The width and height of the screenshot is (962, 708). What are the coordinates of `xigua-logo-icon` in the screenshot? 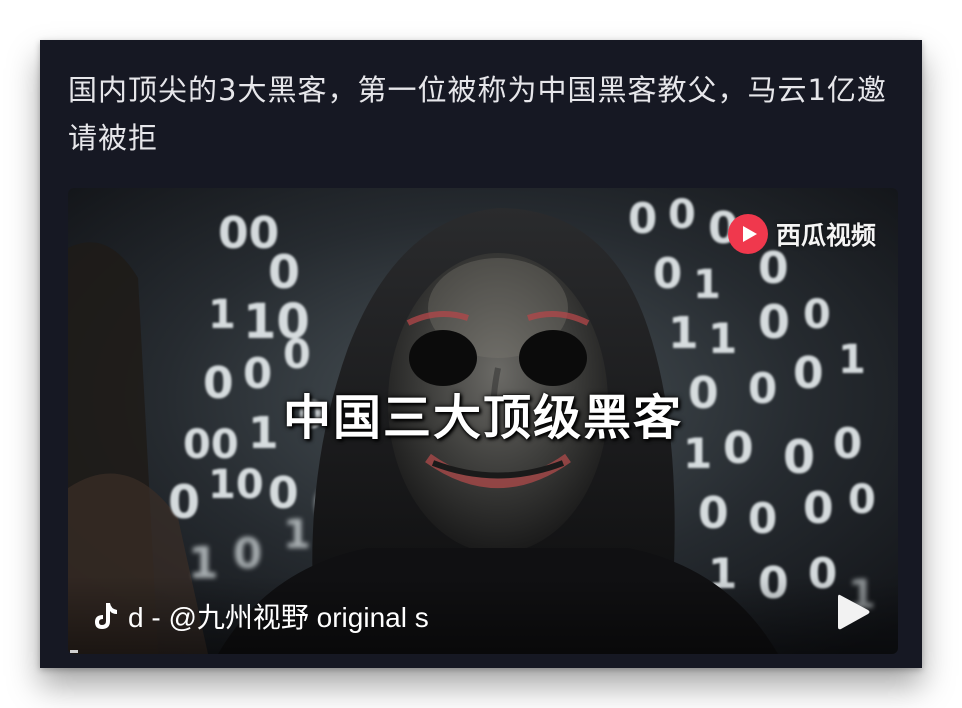 It's located at (747, 234).